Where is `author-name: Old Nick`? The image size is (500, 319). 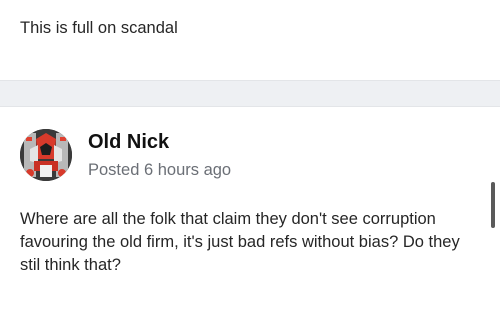
author-name: Old Nick is located at coordinates (128, 142).